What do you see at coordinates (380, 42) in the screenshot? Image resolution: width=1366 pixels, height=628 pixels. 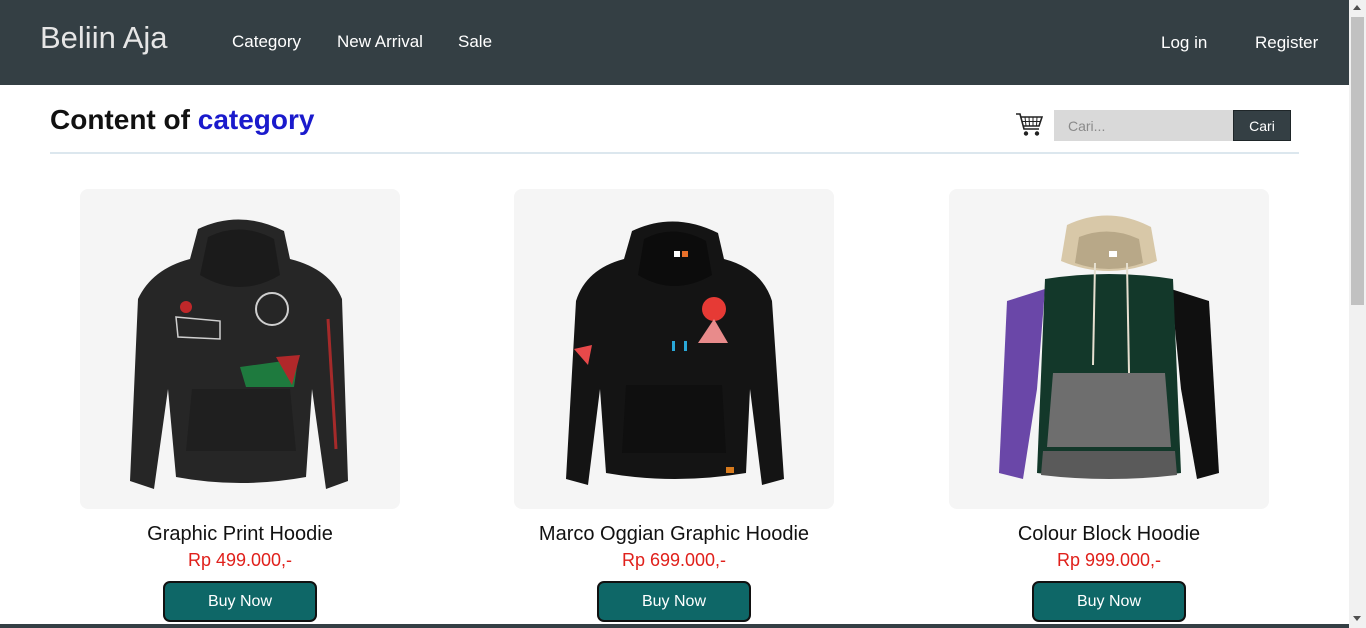 I see `nav-link-new-arrival: New Arrival` at bounding box center [380, 42].